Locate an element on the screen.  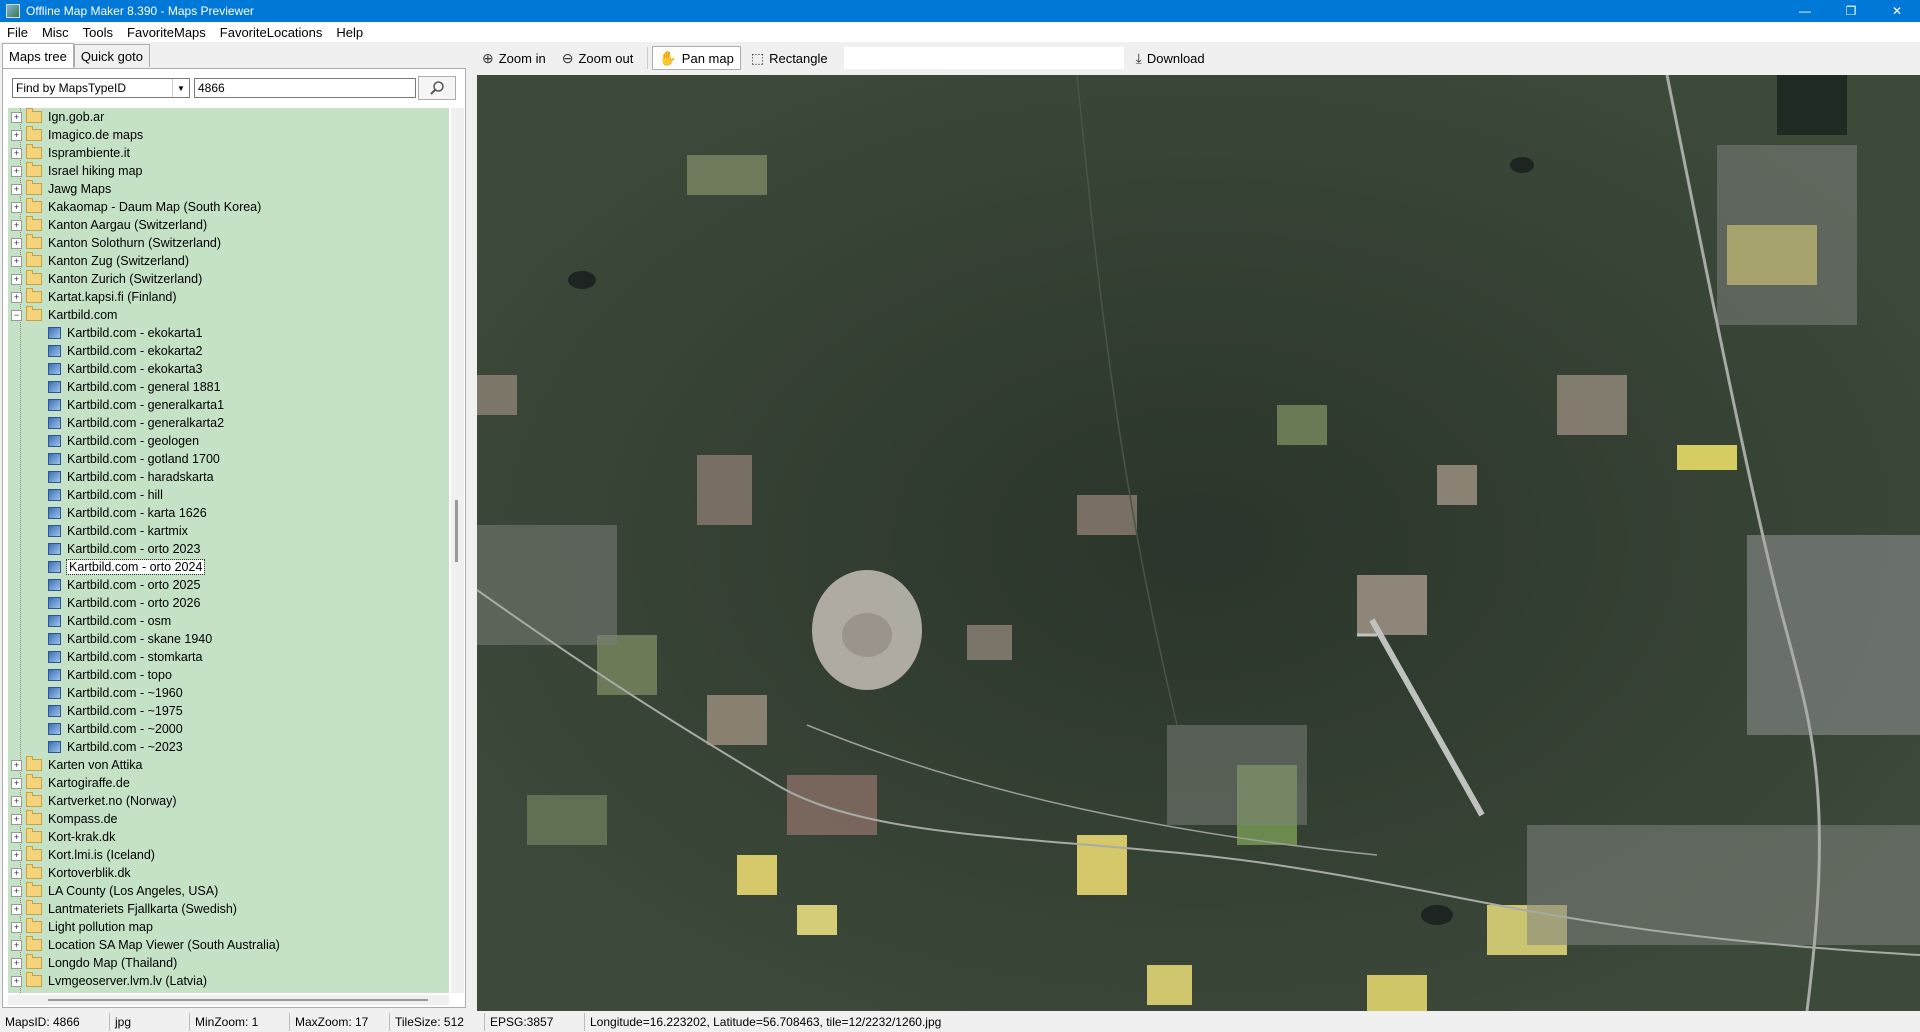
tree-folder: + LA County (Los Angeles, USA) is located at coordinates (228, 891).